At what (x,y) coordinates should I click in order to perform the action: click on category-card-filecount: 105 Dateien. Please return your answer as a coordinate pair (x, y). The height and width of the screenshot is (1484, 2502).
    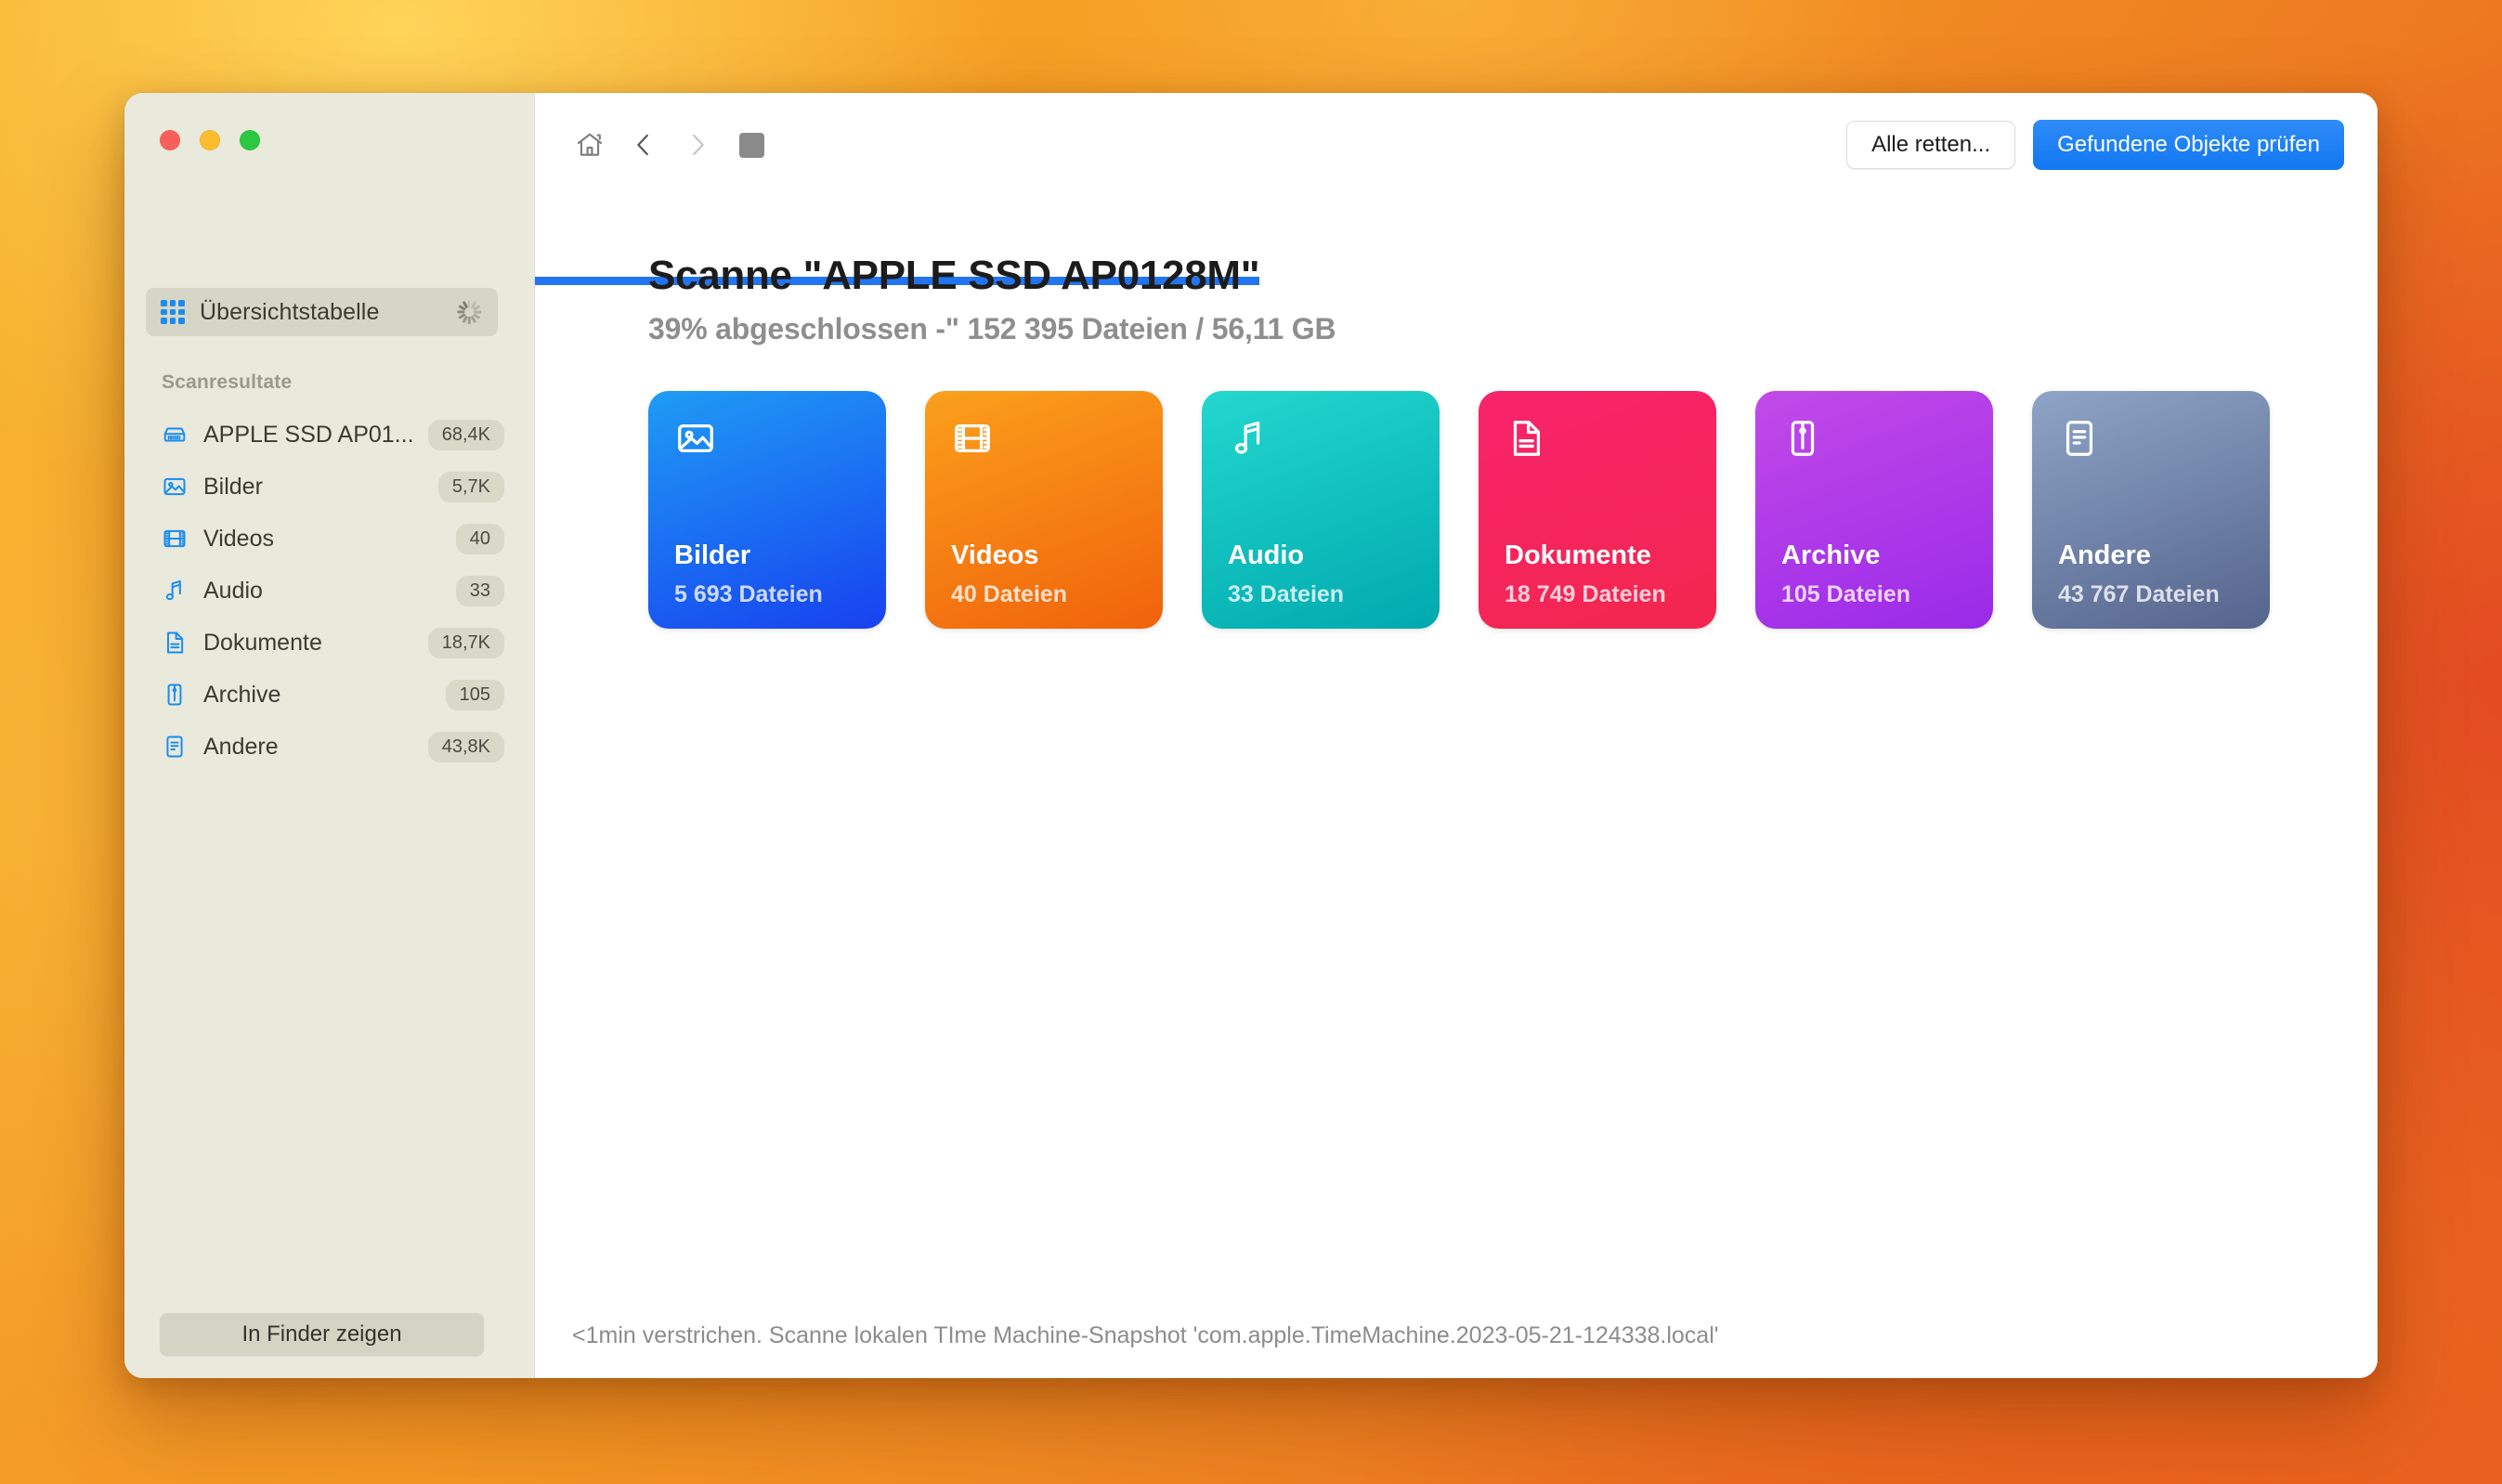
    Looking at the image, I should click on (1845, 594).